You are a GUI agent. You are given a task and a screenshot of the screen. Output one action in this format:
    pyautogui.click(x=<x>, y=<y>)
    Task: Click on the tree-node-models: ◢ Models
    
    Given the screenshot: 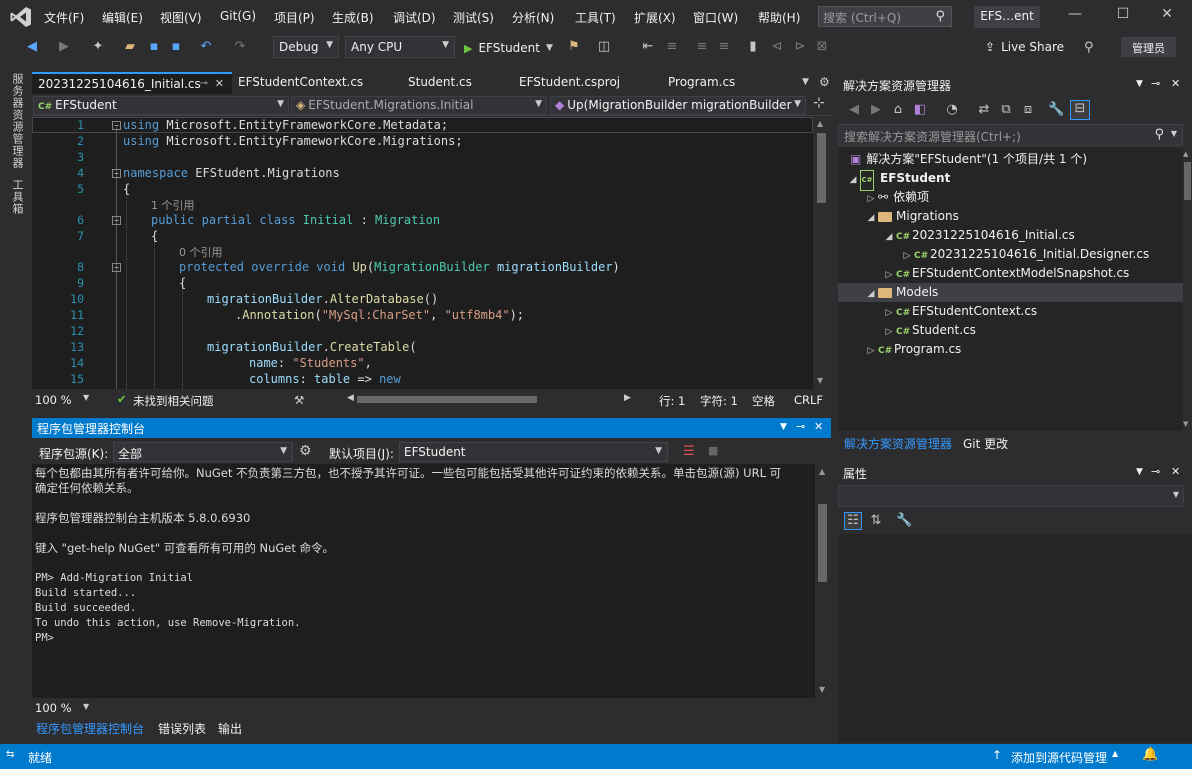 What is the action you would take?
    pyautogui.click(x=1010, y=292)
    